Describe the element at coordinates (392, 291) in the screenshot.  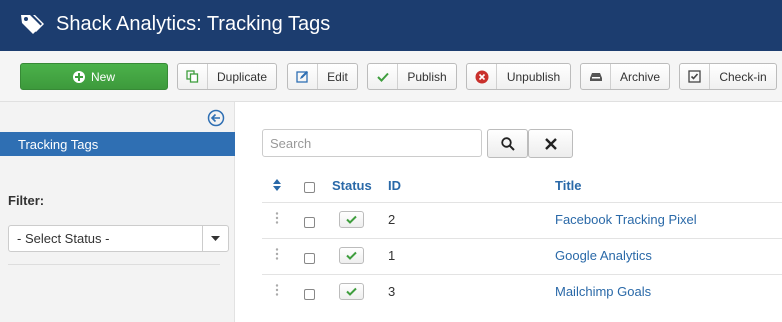
I see `row-id: 3` at that location.